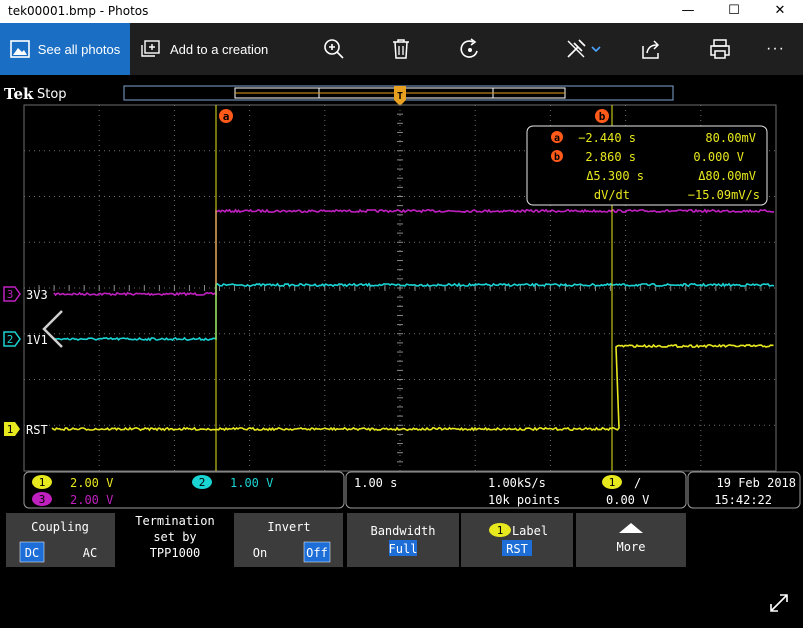 The image size is (803, 628). I want to click on date-time-panel: 19 Feb 2018 15:42:22, so click(744, 490).